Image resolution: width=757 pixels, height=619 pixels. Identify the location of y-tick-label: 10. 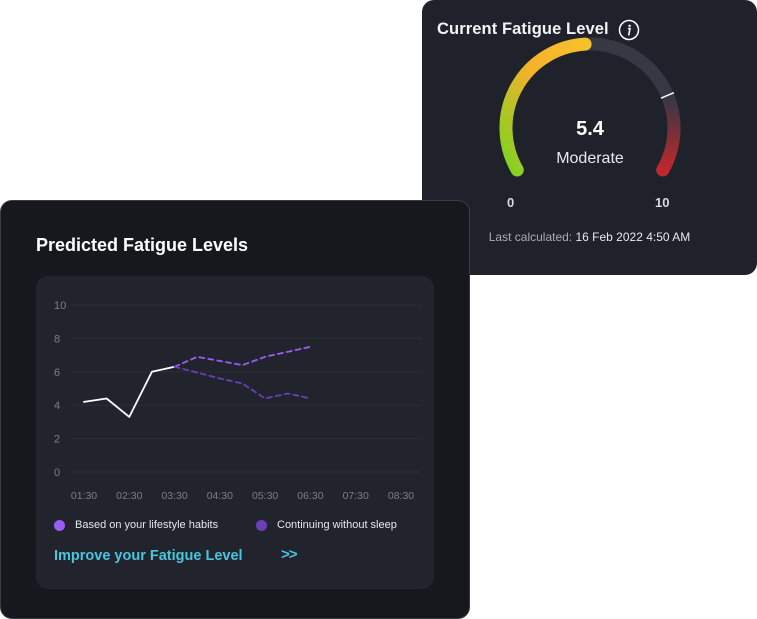
(60, 306).